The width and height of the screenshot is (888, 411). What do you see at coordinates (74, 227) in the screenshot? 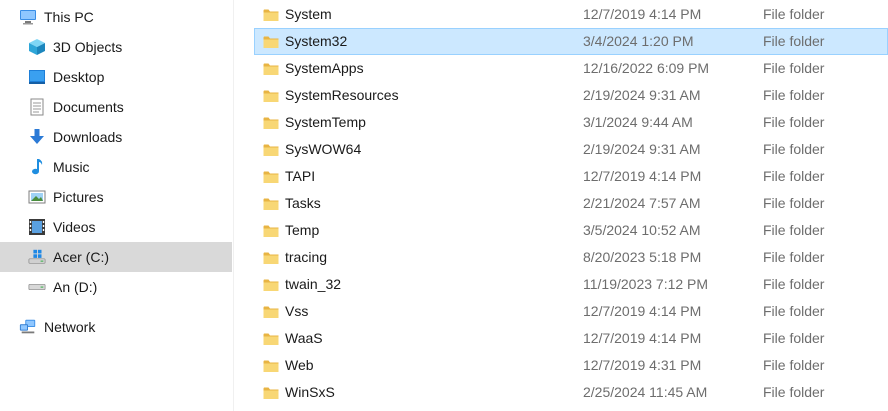
I see `nav-item-label: Videos` at bounding box center [74, 227].